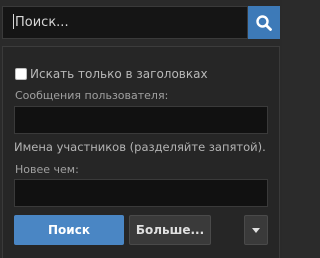 This screenshot has width=320, height=258. Describe the element at coordinates (264, 22) in the screenshot. I see `search-button` at that location.